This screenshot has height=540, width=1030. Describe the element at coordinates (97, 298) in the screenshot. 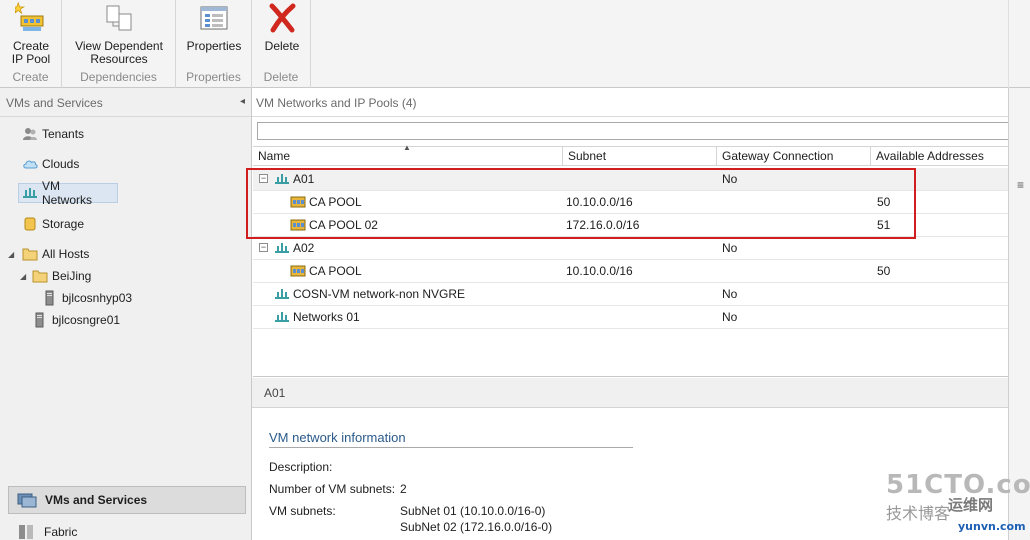

I see `tree-item-label: bjlcosnhyp03` at that location.